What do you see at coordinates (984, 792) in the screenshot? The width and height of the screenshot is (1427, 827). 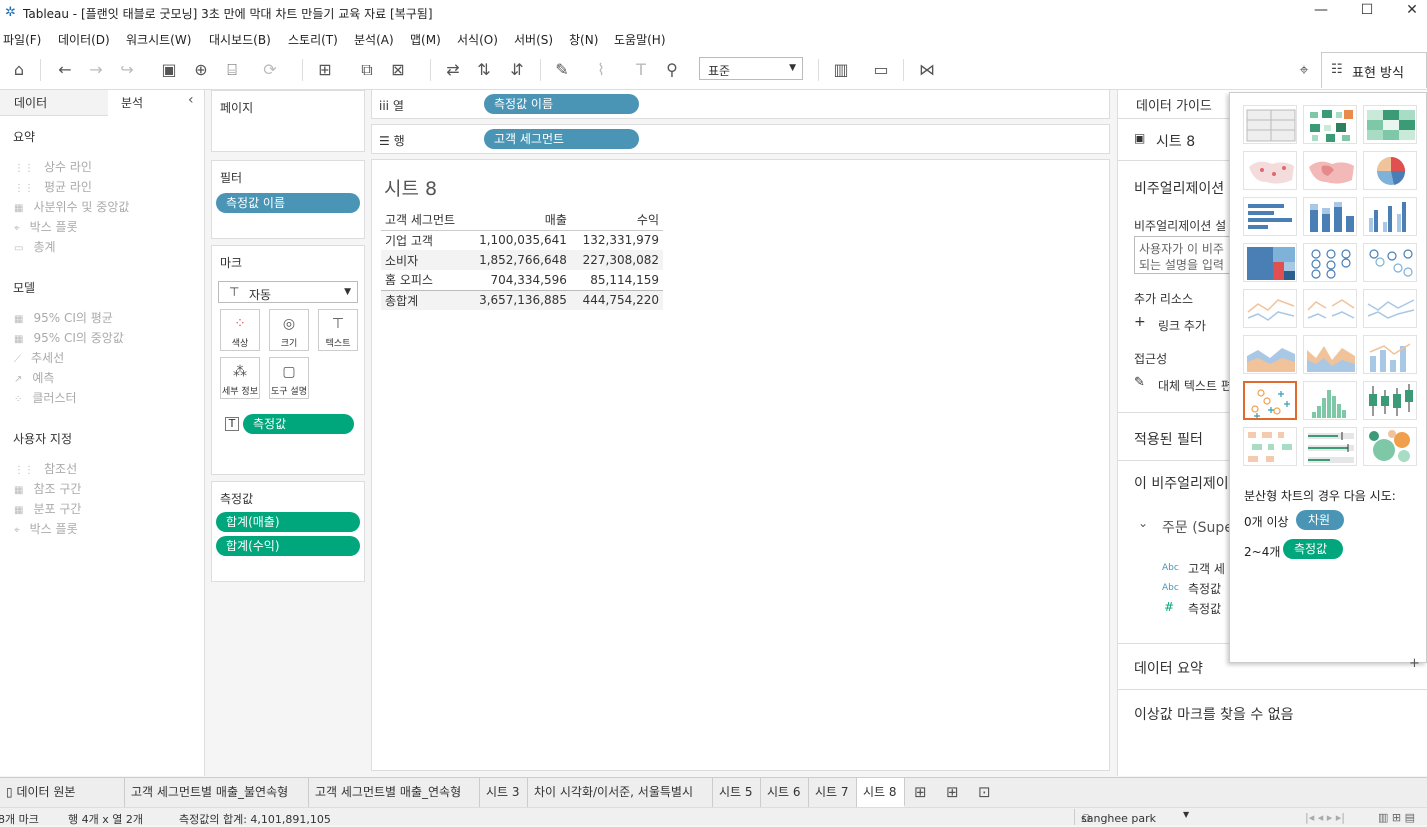 I see `new-story-icon: ⊡` at bounding box center [984, 792].